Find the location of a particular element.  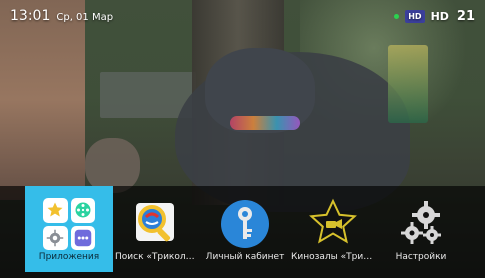

hd-badge: HD is located at coordinates (415, 16).